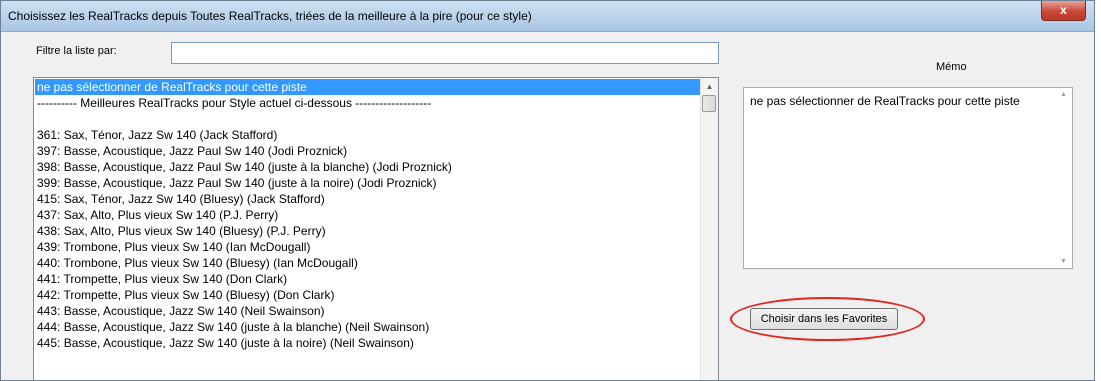 The image size is (1101, 381). Describe the element at coordinates (951, 67) in the screenshot. I see `memo-label: Mémo` at that location.